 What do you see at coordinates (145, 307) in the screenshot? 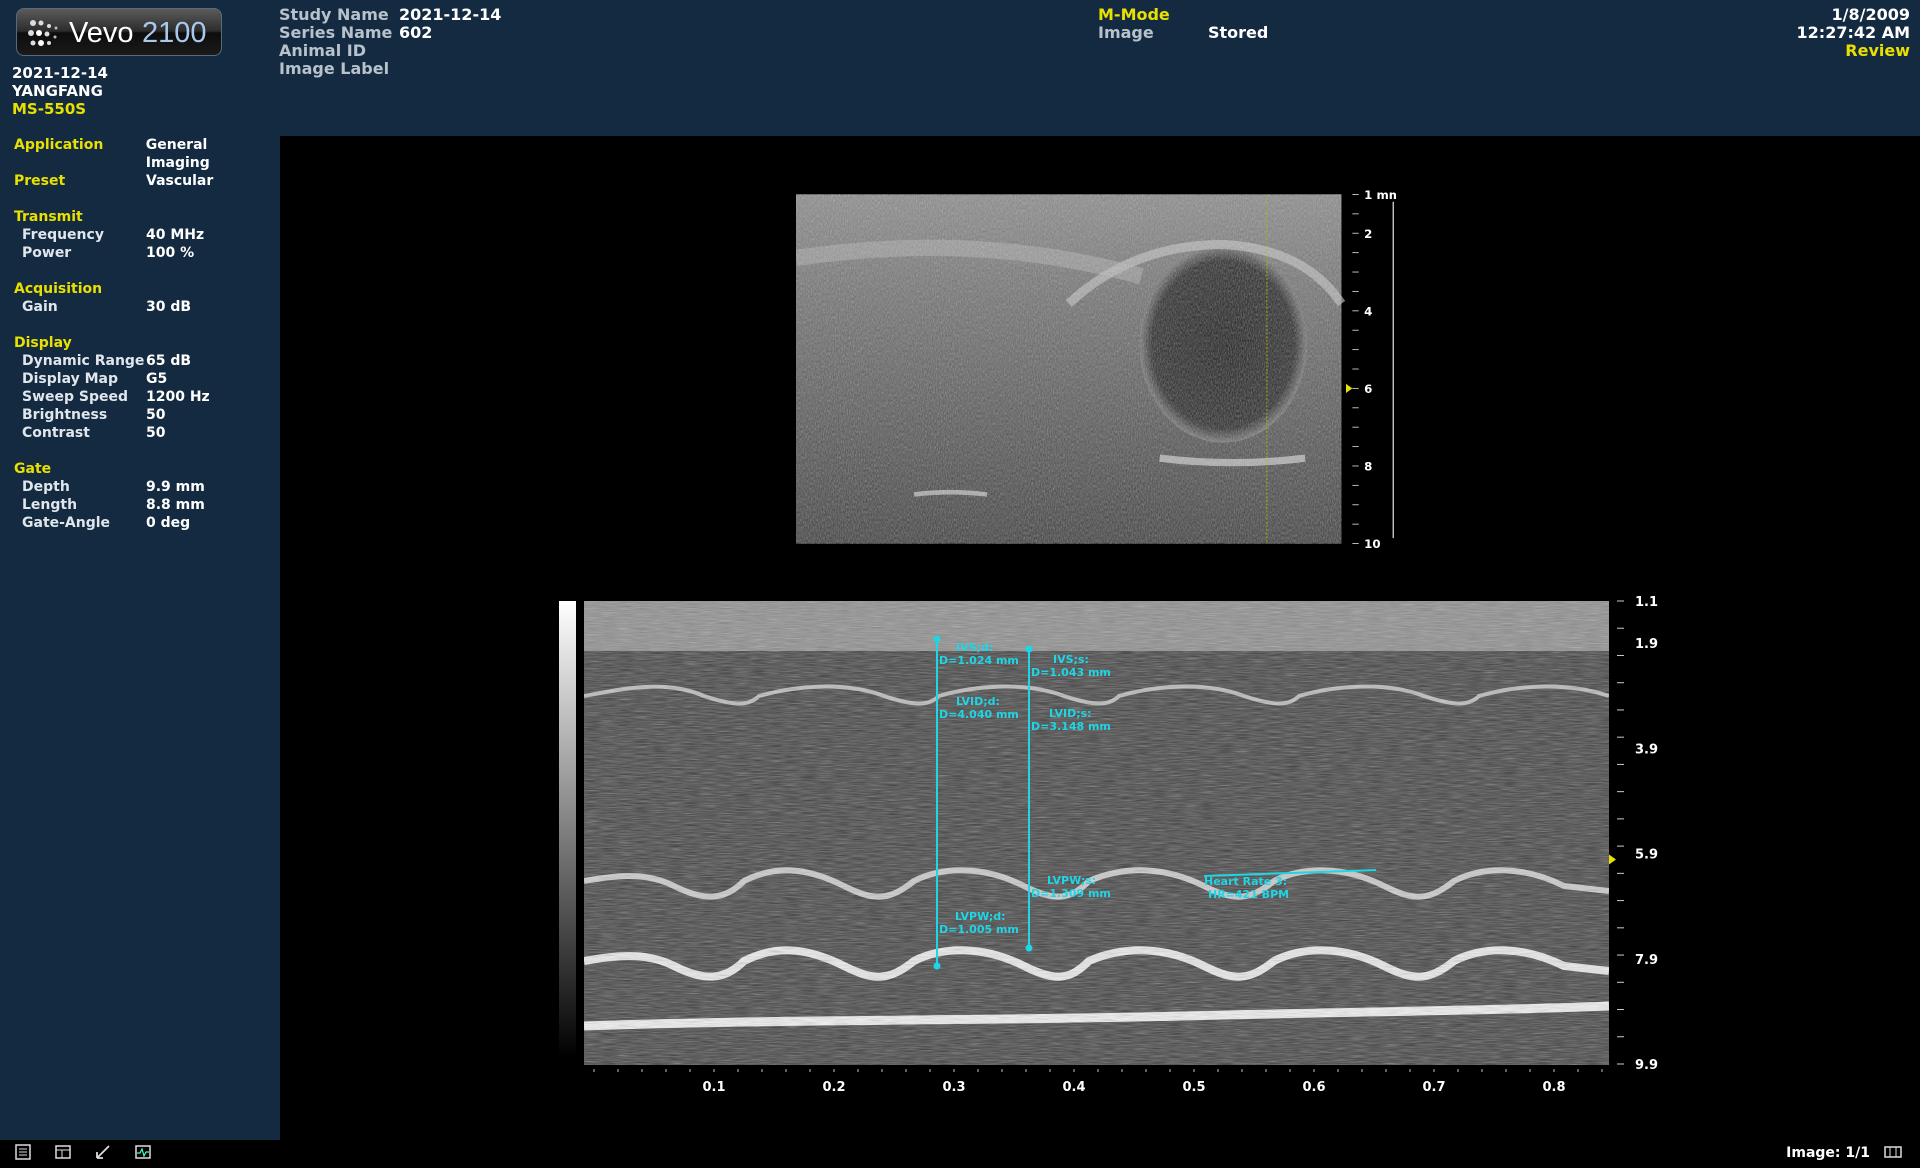
I see `param-row: Gain 30 dB` at bounding box center [145, 307].